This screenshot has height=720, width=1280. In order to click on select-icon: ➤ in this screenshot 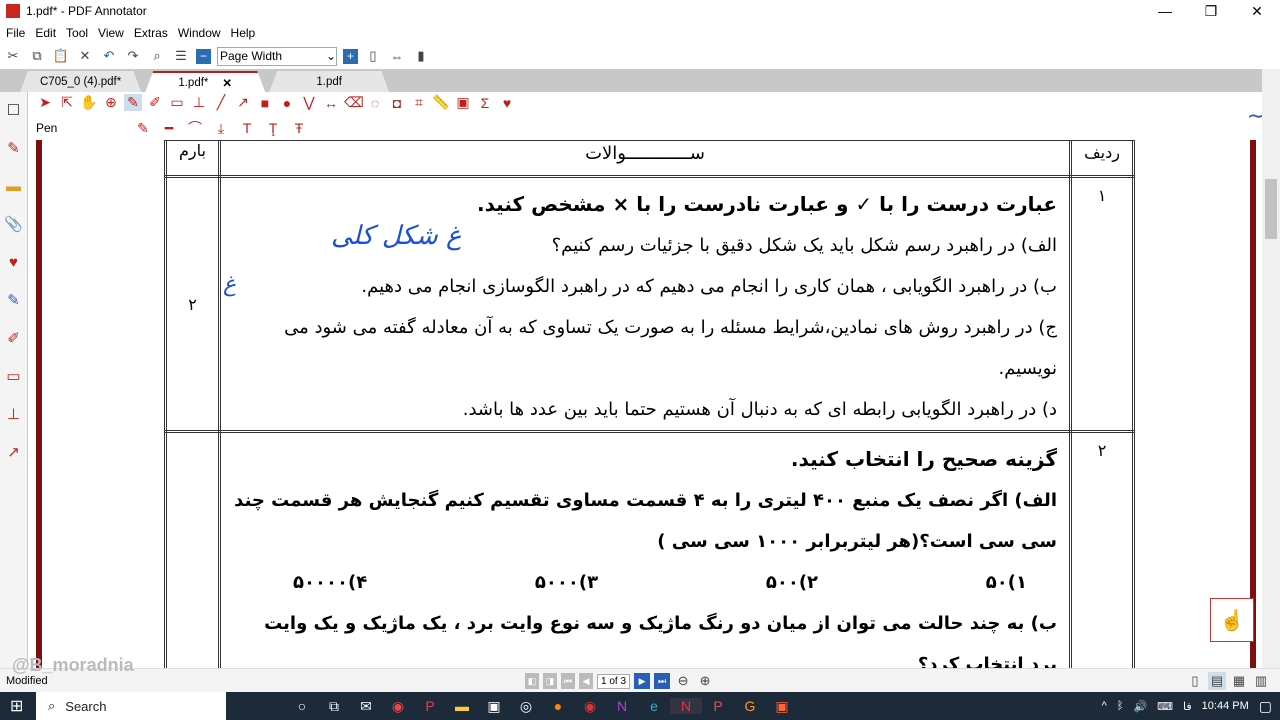, I will do `click(45, 102)`.